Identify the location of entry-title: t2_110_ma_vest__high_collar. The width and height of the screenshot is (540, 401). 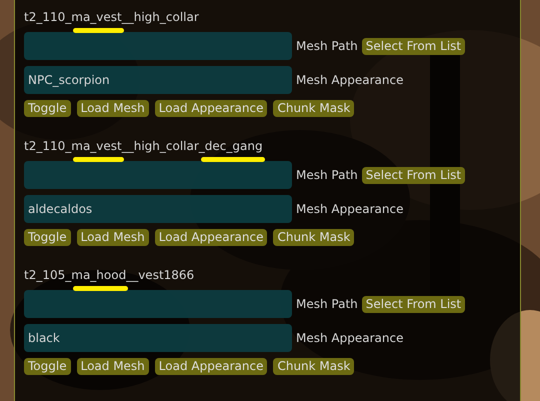
(267, 17).